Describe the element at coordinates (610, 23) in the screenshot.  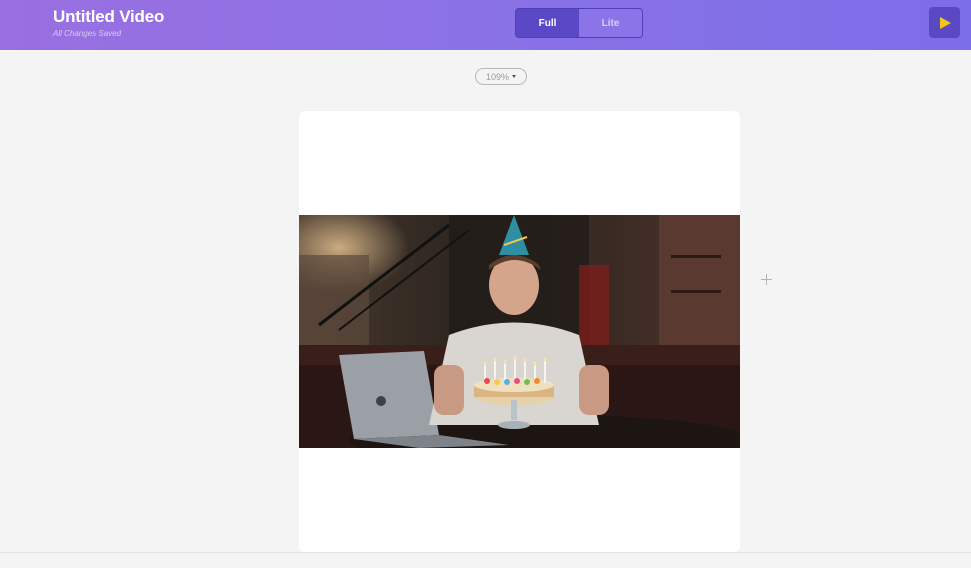
I see `mode-lite-button: Lite` at that location.